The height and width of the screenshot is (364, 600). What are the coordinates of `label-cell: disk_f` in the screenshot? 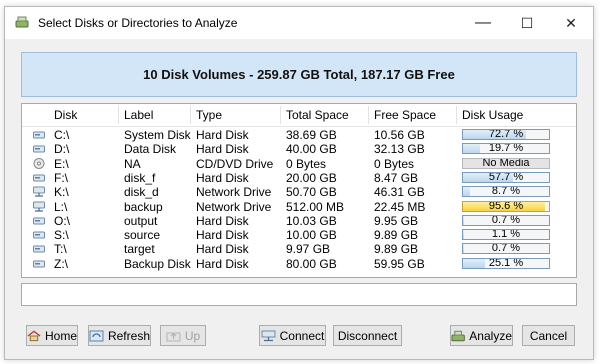 It's located at (140, 177).